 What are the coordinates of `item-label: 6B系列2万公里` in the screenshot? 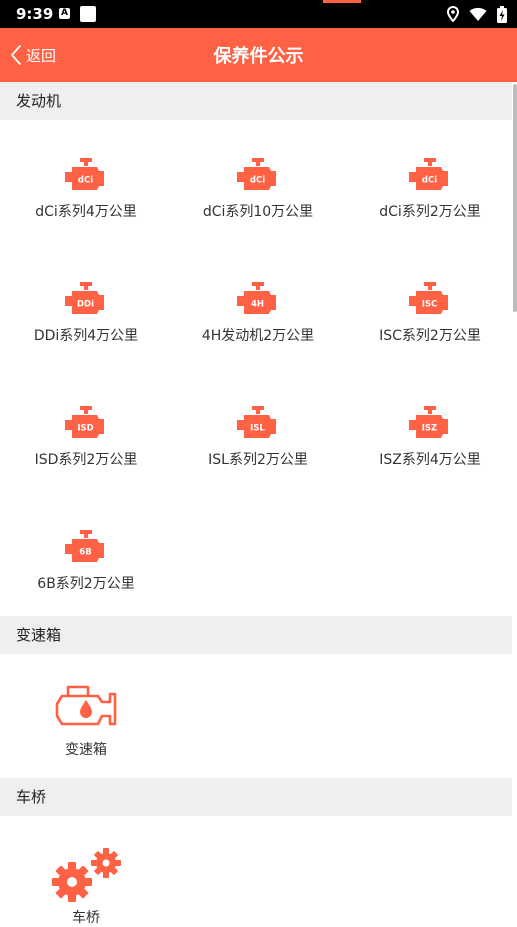 It's located at (86, 584).